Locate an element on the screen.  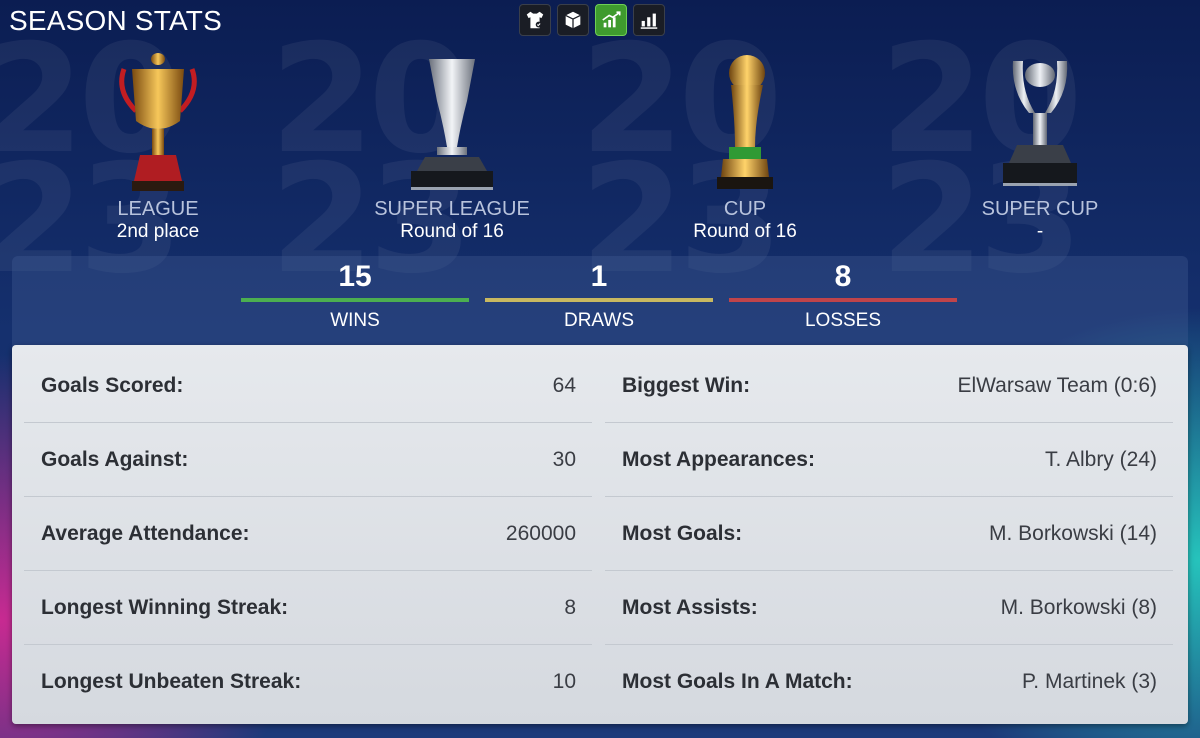
stat-value: P. Martinek (3) is located at coordinates (1089, 681).